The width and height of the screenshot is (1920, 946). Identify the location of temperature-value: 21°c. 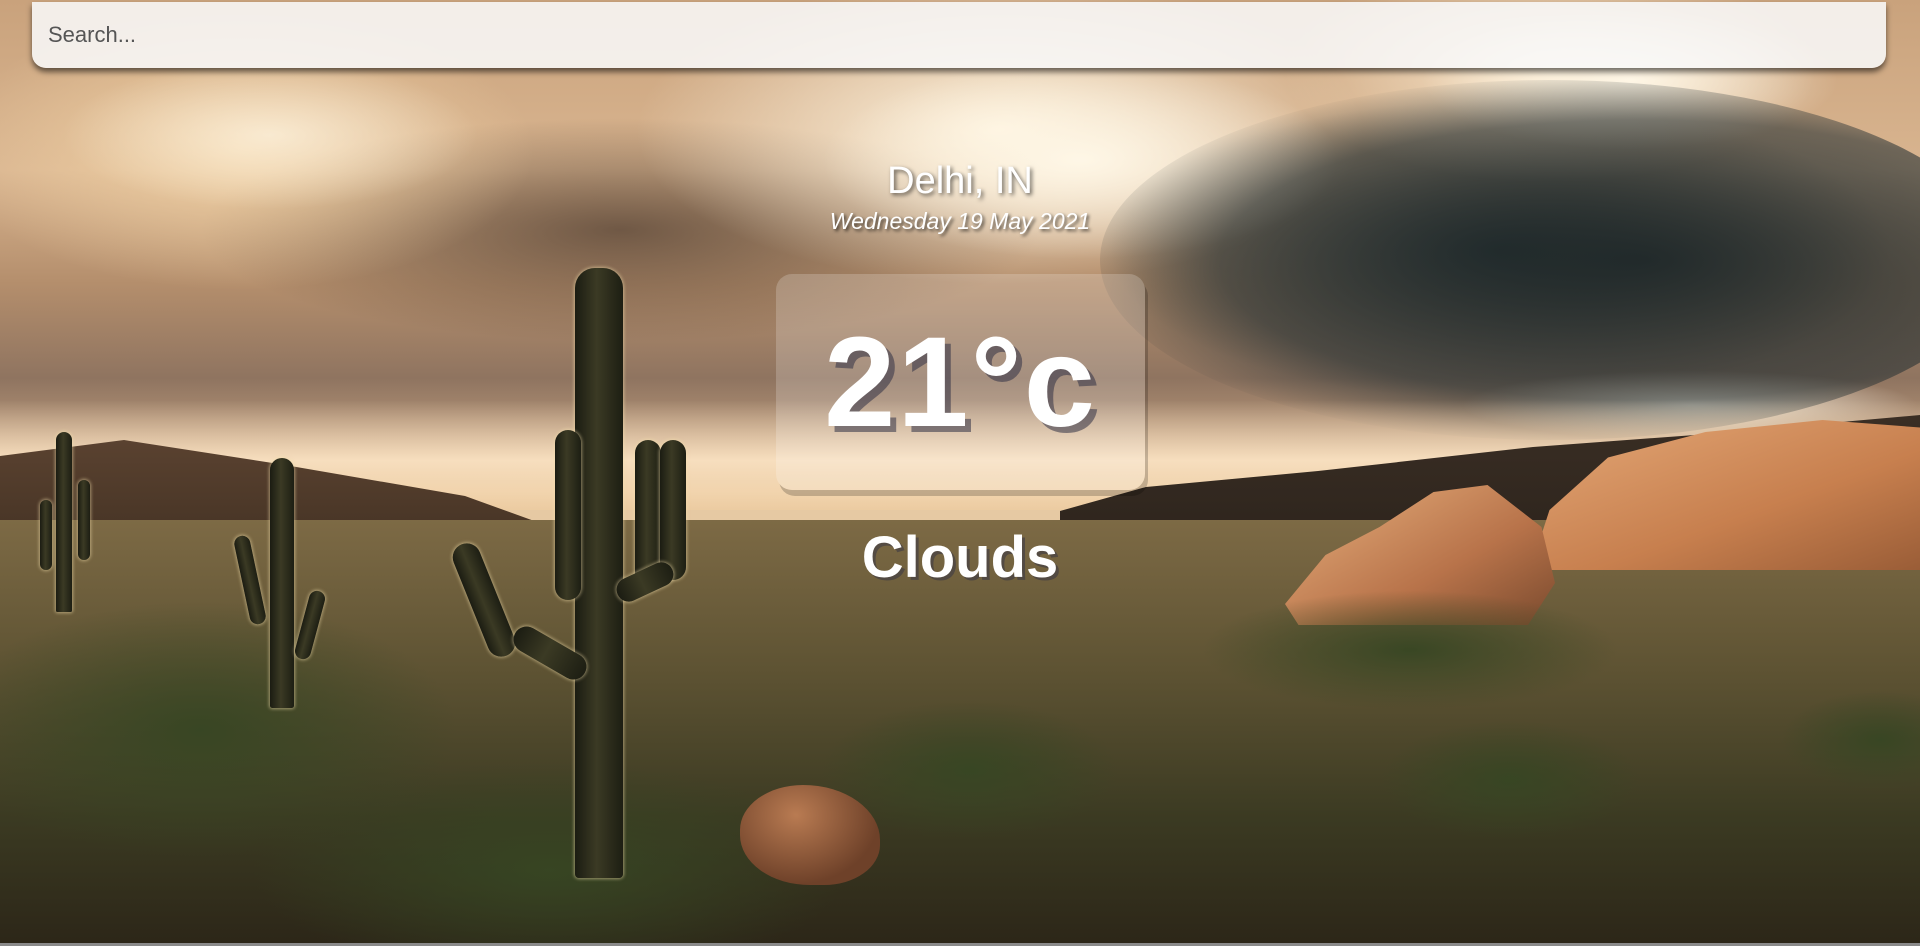
(960, 382).